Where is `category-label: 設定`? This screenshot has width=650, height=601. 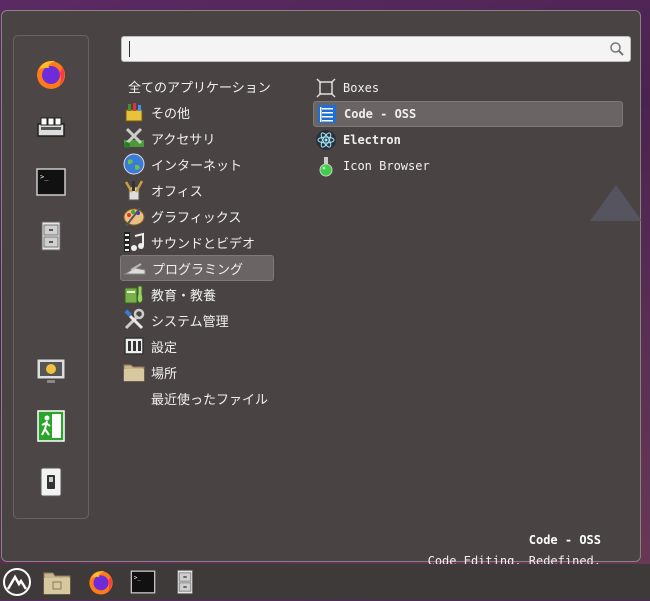
category-label: 設定 is located at coordinates (164, 348).